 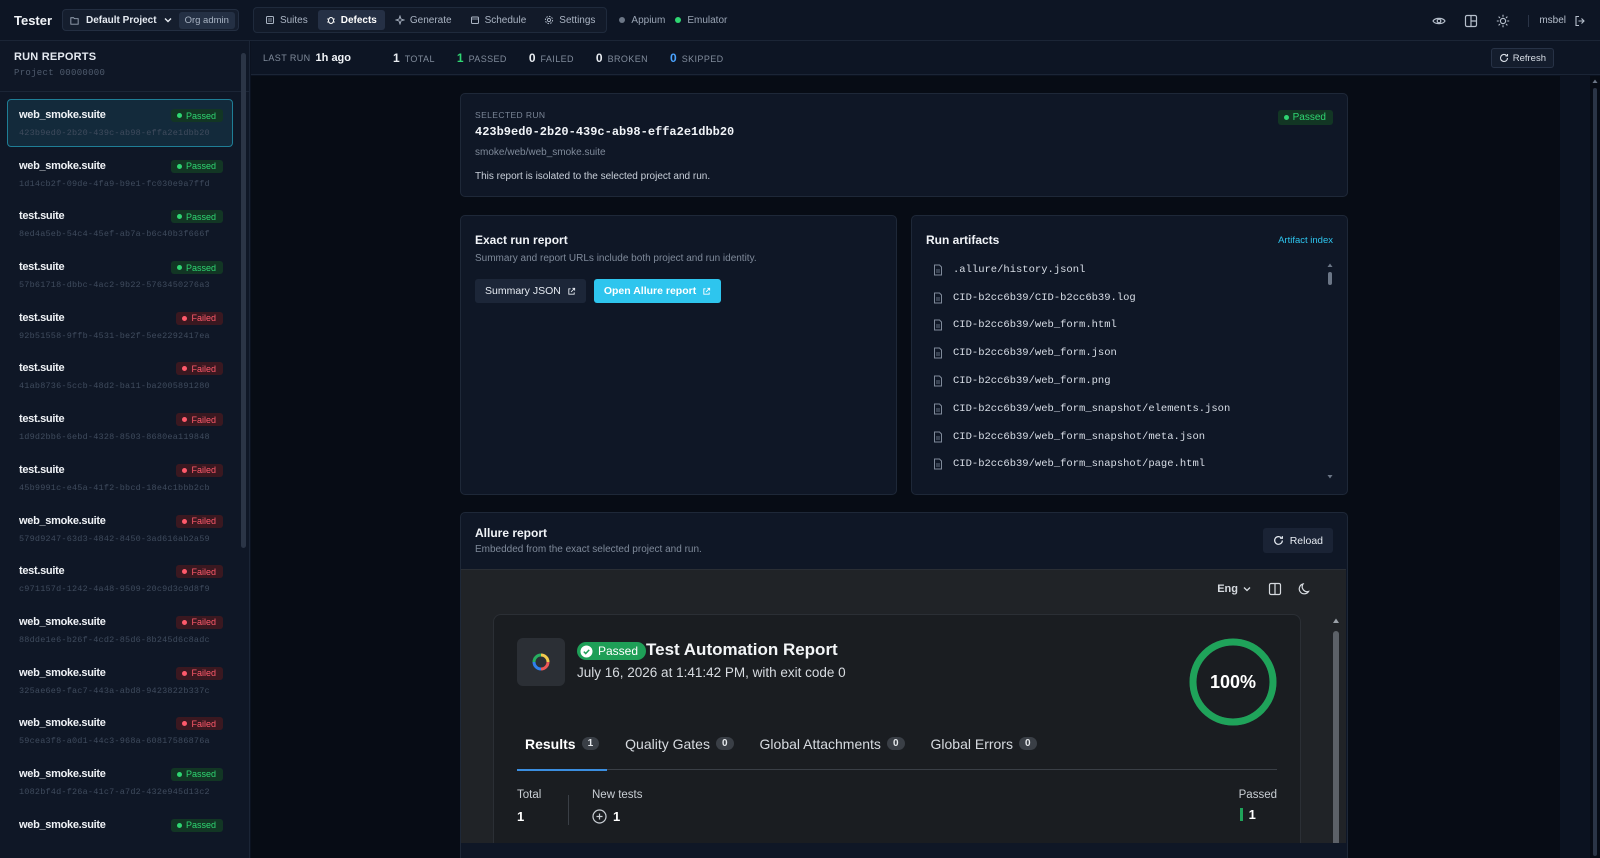 I want to click on artifact-item: CID-b2cc6b39/web_form.html, so click(x=1125, y=326).